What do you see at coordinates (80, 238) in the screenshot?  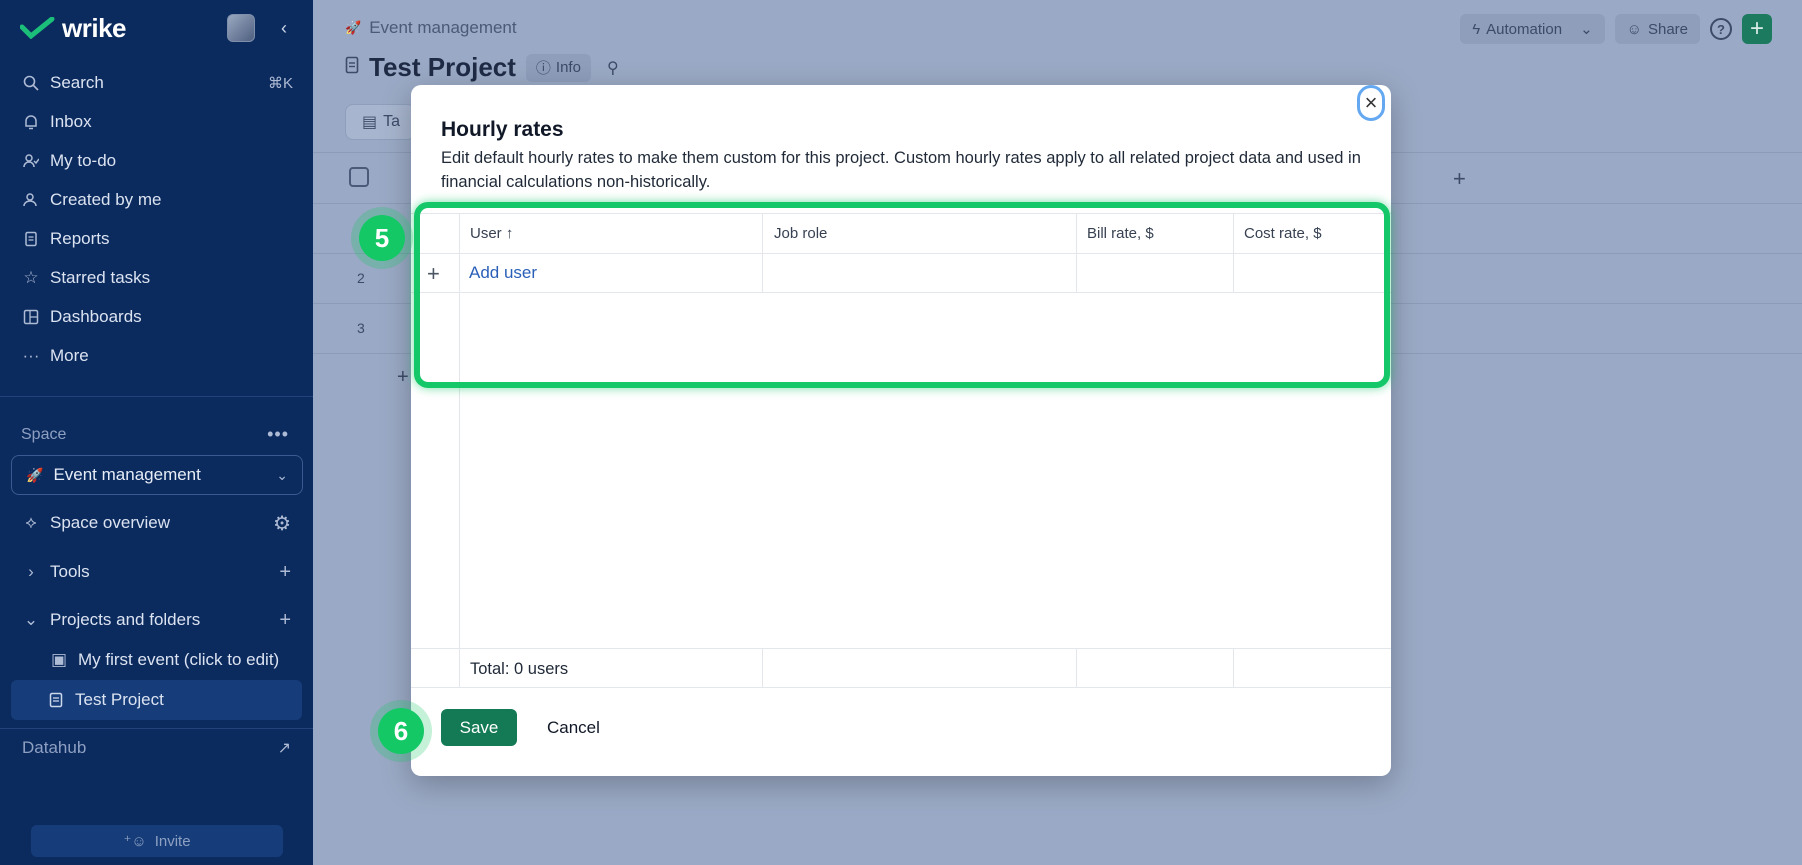 I see `nav-reports-label: Reports` at bounding box center [80, 238].